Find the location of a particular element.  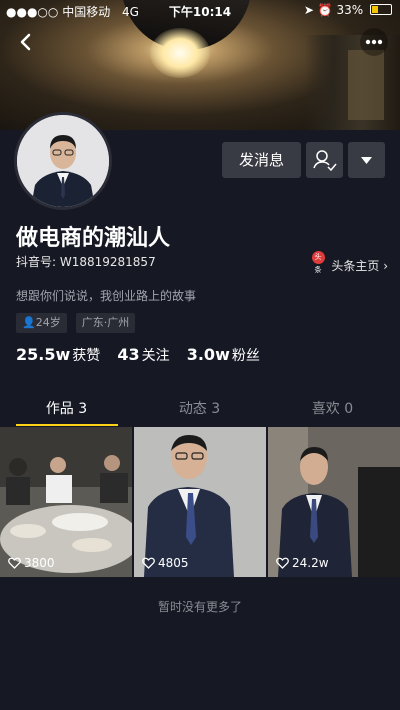

back-button is located at coordinates (26, 42).